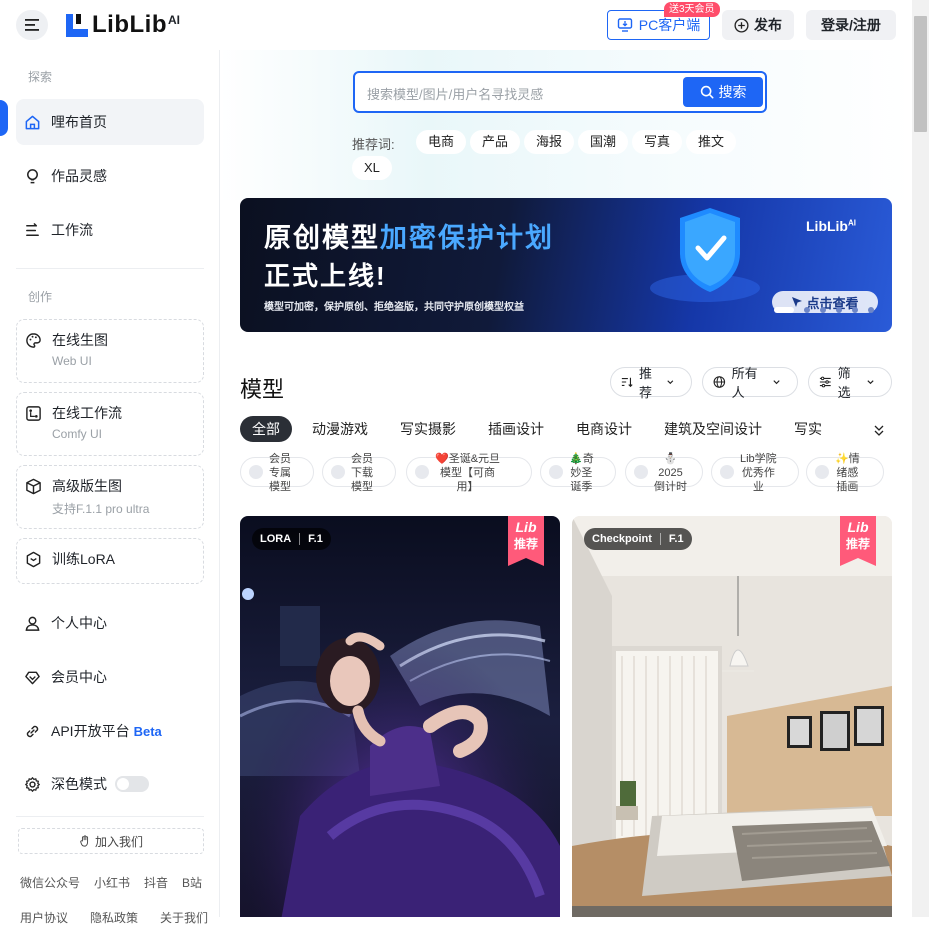 Image resolution: width=929 pixels, height=926 pixels. I want to click on card-online-workflow: 在线工作流 Comfy UI, so click(110, 424).